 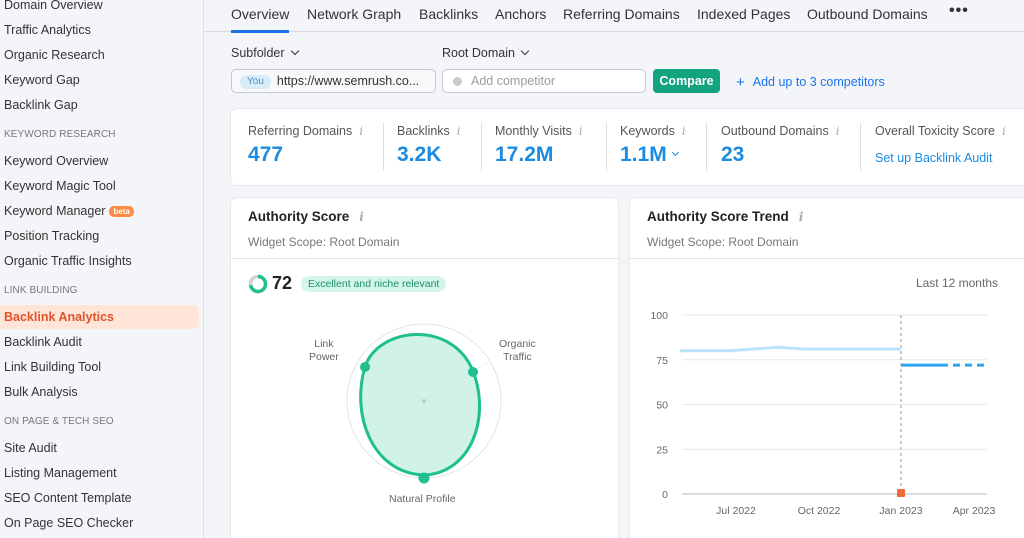 I want to click on sidebar-item-keyword-manager: Keyword Manager beta, so click(x=99, y=211).